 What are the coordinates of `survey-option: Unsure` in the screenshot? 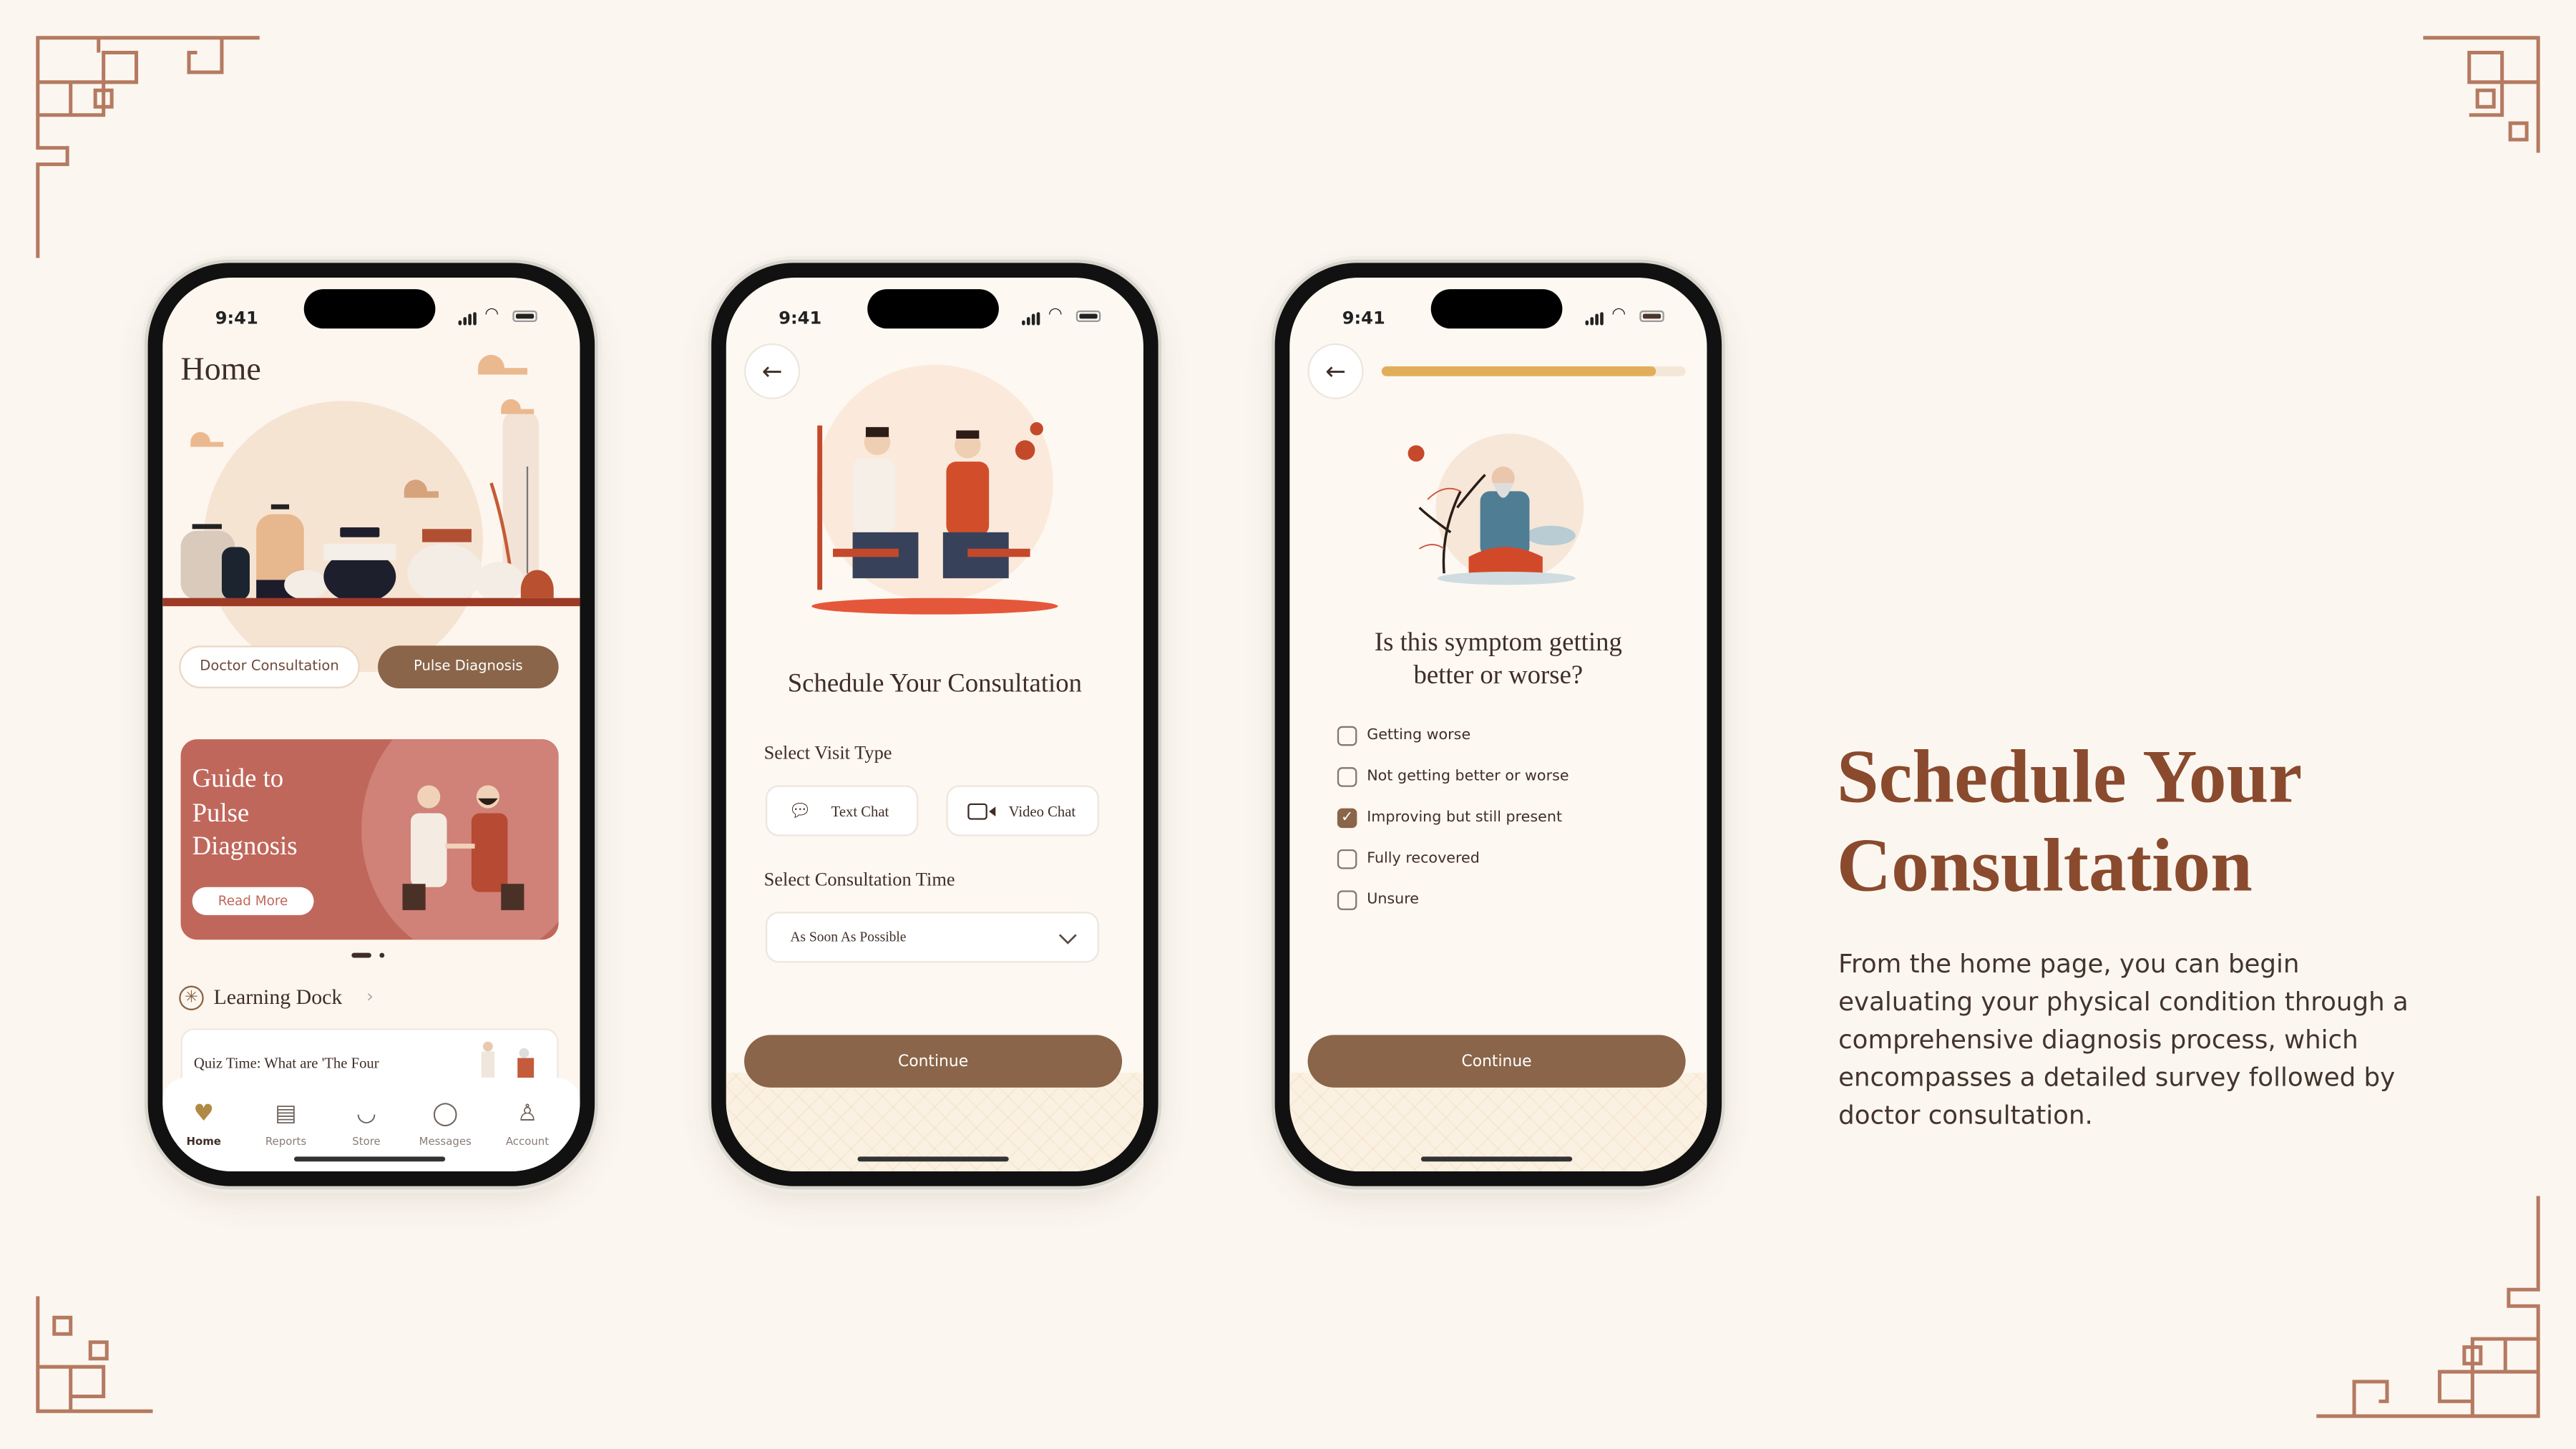 It's located at (1378, 900).